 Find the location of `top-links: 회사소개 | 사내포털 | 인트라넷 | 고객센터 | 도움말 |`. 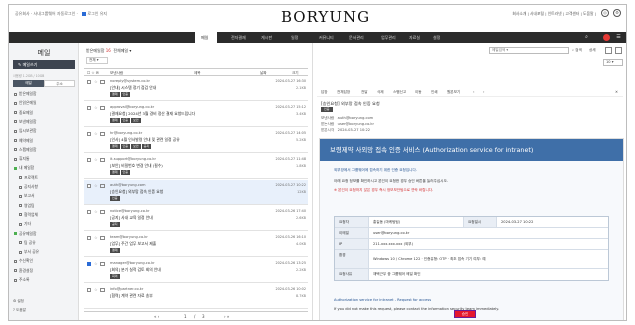

top-links: 회사소개 | 사내포털 | 인트라넷 | 고객센터 | 도움말 | is located at coordinates (554, 14).